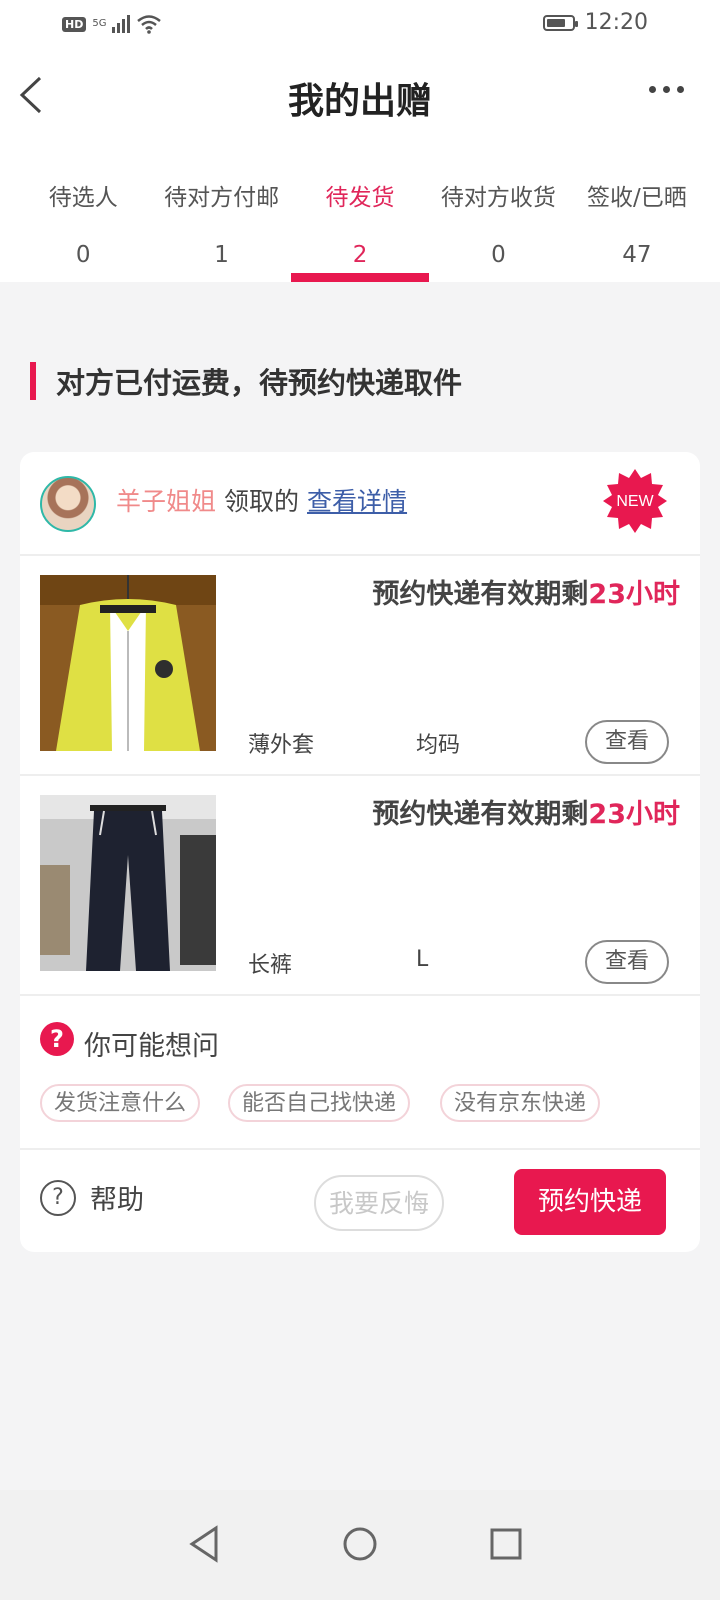  Describe the element at coordinates (637, 255) in the screenshot. I see `tab-count: 47` at that location.